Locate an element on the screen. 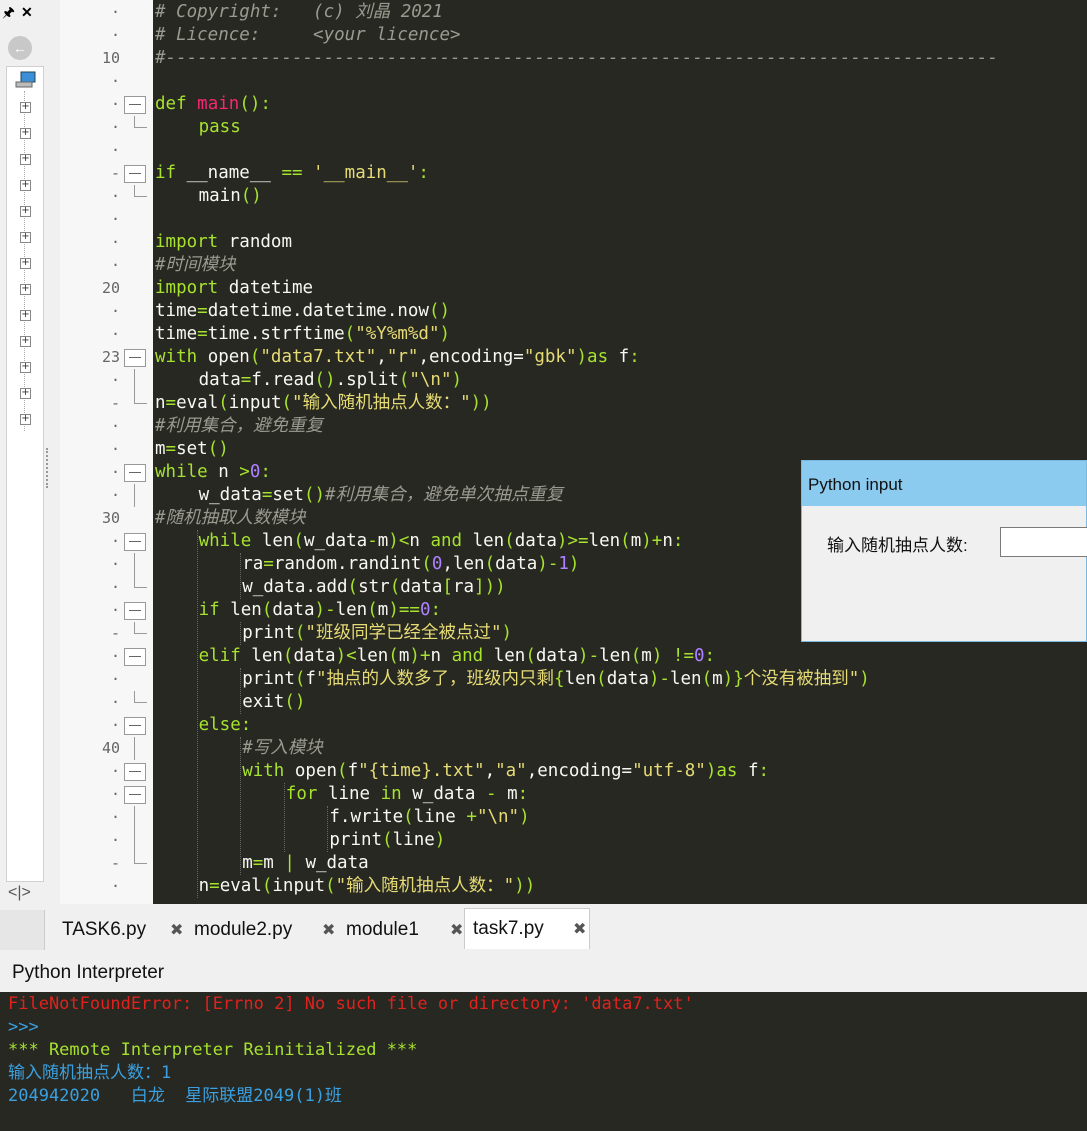 This screenshot has height=1131, width=1087. panel-splitter is located at coordinates (49, 468).